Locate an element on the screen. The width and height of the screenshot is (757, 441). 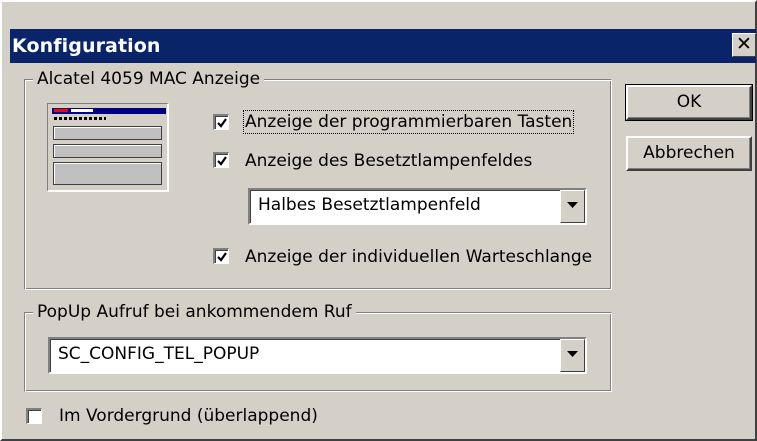
programmable-keys-label: Anzeige der programmierbaren Tasten is located at coordinates (408, 122).